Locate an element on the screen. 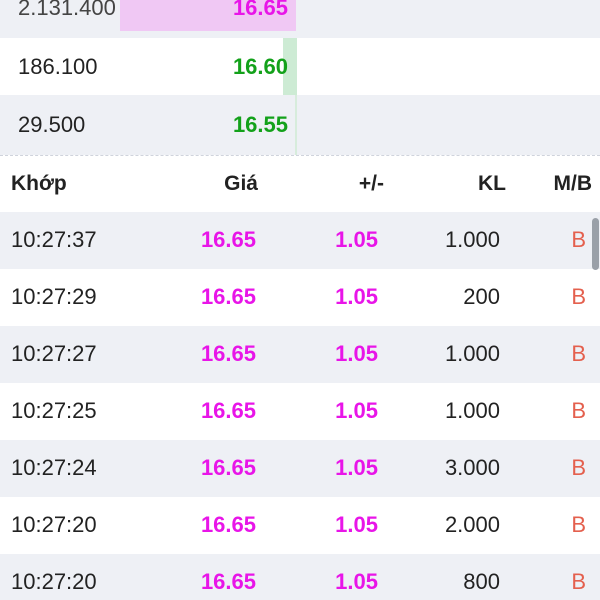 The width and height of the screenshot is (600, 600). trade-volume: 3.000 is located at coordinates (472, 467).